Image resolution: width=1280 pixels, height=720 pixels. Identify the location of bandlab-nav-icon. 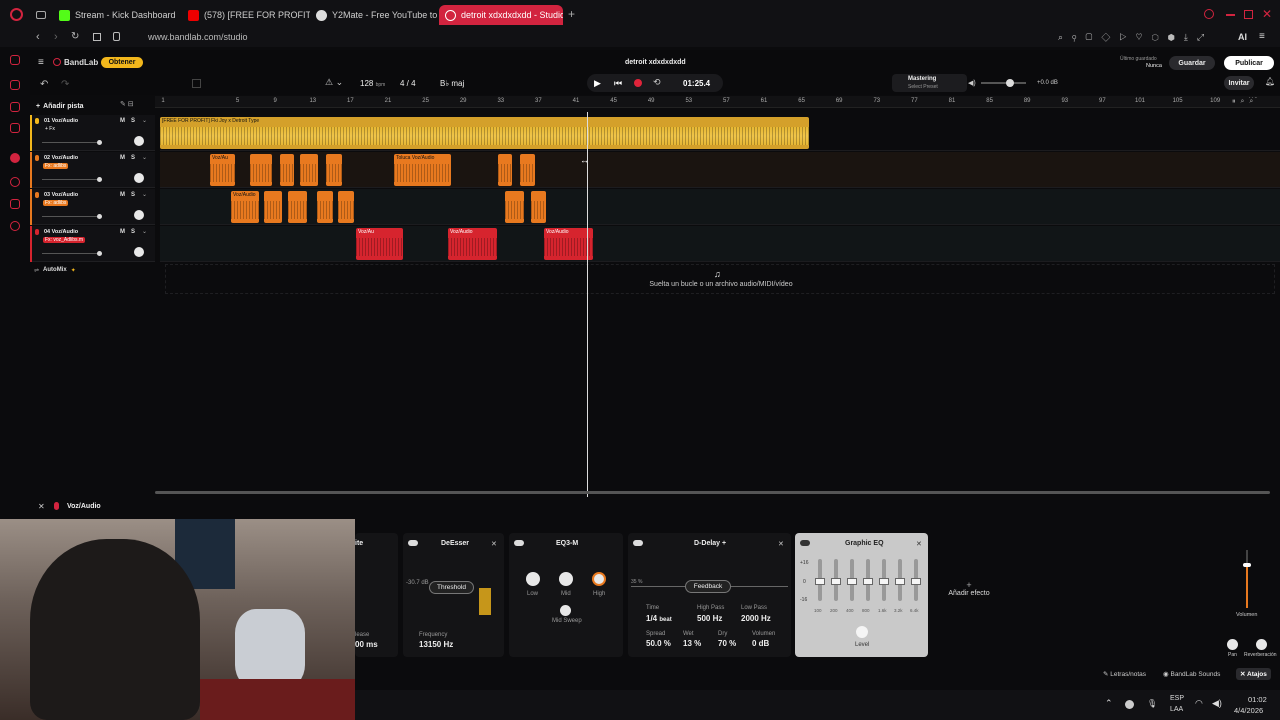
(15, 60).